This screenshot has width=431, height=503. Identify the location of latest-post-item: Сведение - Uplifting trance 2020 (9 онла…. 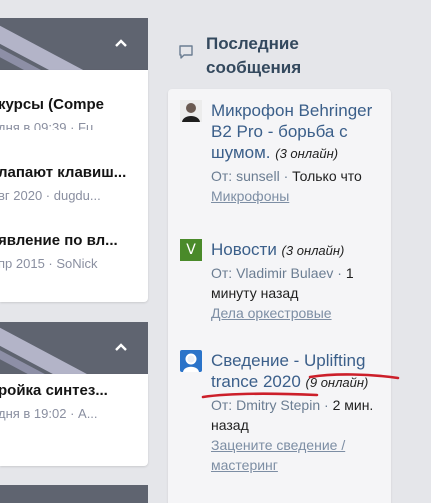
(282, 425).